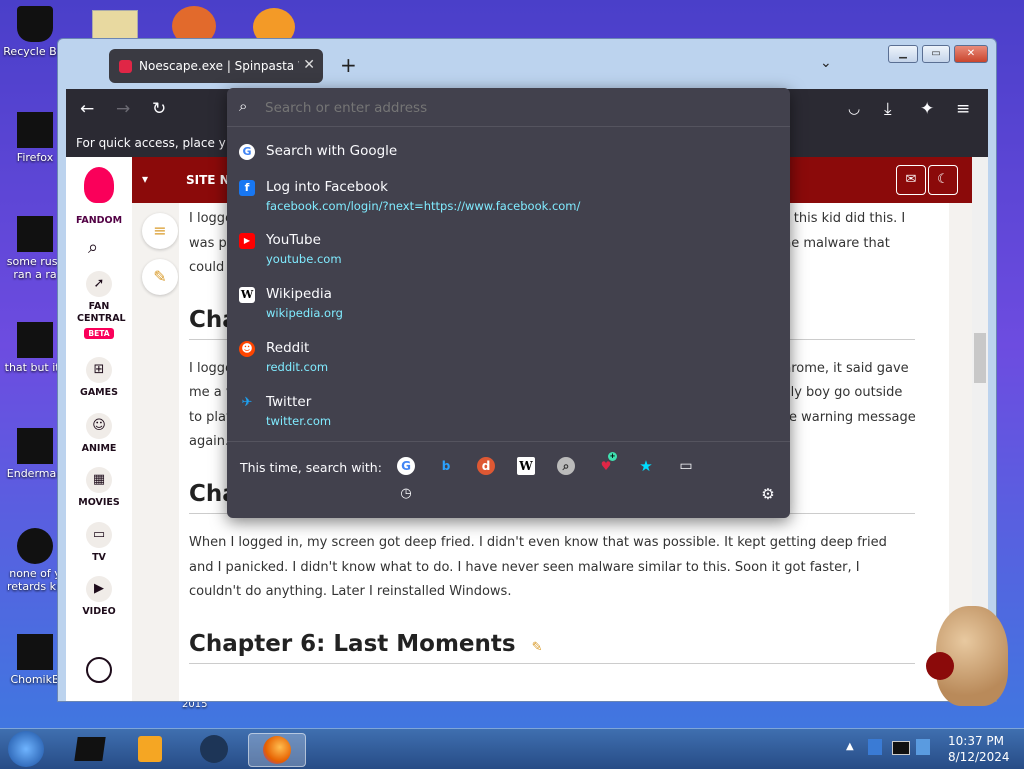 Image resolution: width=1024 pixels, height=769 pixels. Describe the element at coordinates (99, 448) in the screenshot. I see `sidebar-item-label: ANIME` at that location.